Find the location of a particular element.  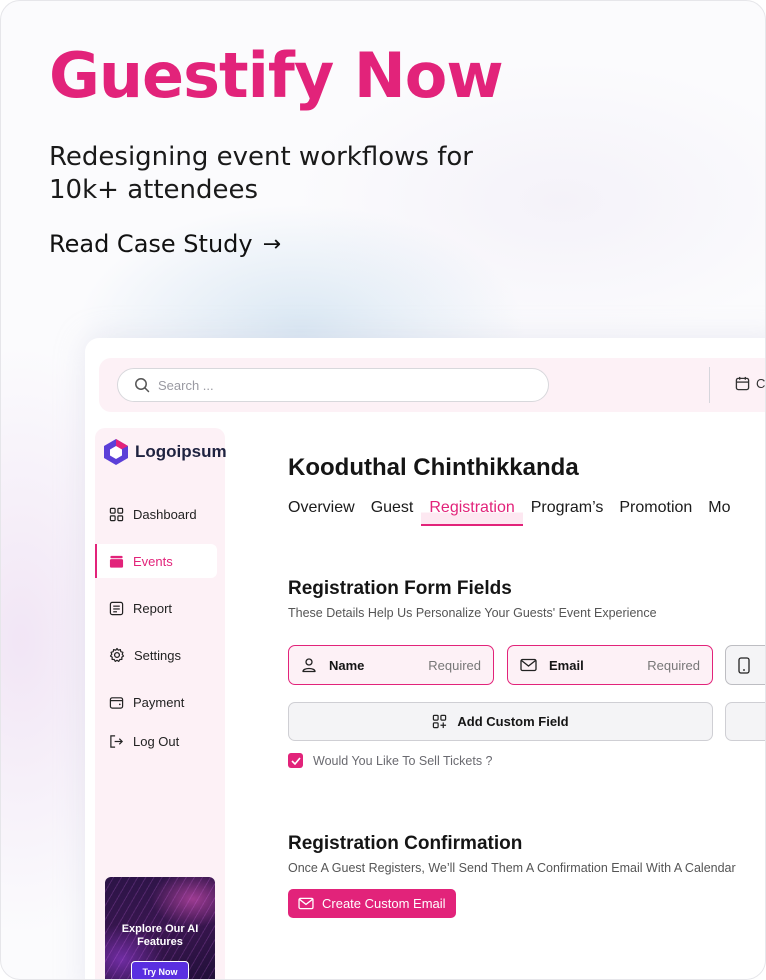

search-icon is located at coordinates (142, 385).